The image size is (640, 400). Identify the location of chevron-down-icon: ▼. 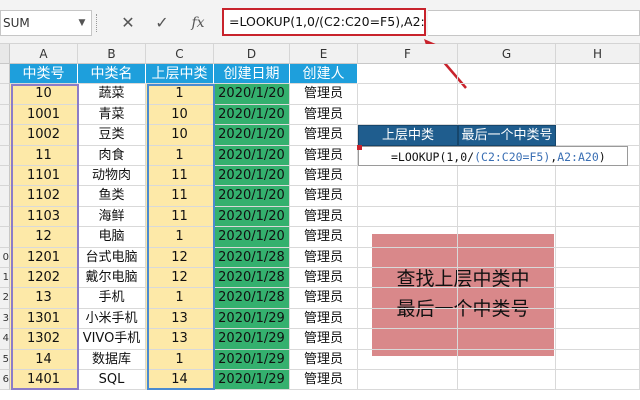
(82, 23).